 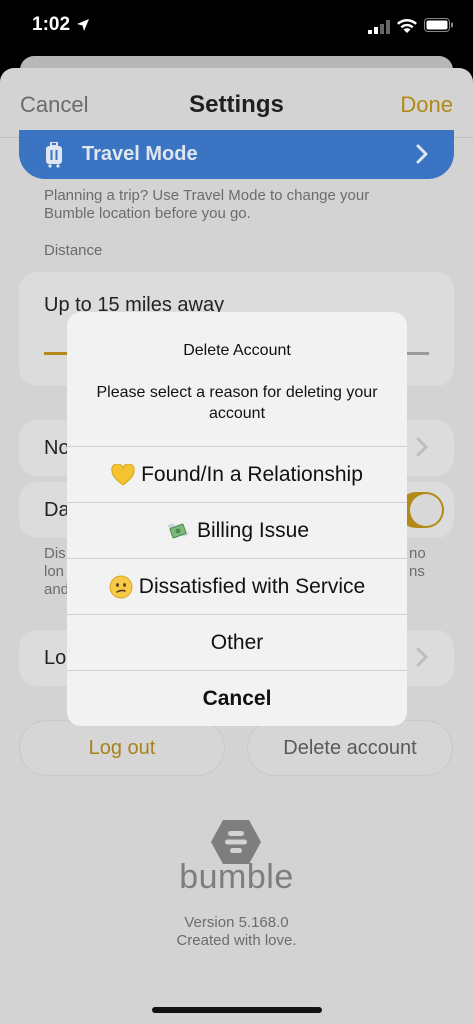 What do you see at coordinates (237, 642) in the screenshot?
I see `reason-other-button: Other` at bounding box center [237, 642].